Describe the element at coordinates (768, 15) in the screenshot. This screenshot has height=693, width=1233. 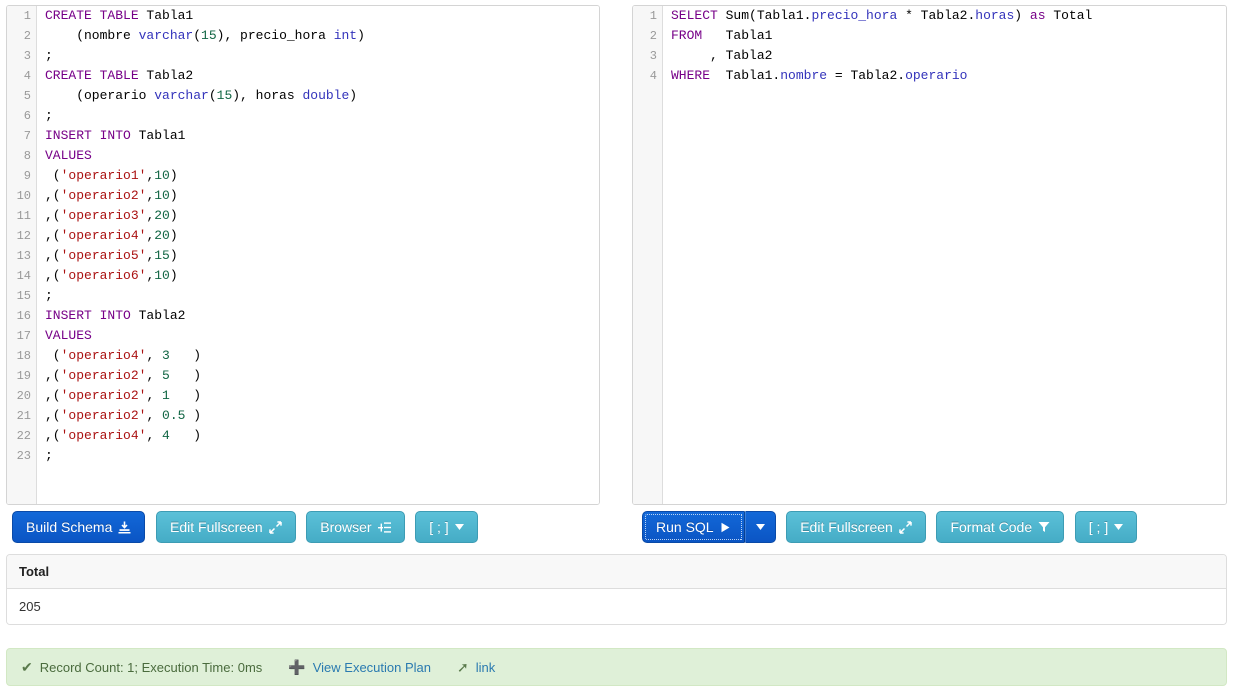
I see `code-token: Sum(Tabla1.` at that location.